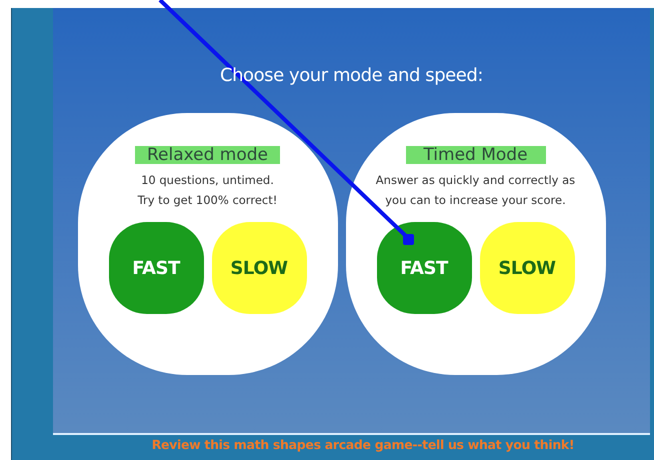  Describe the element at coordinates (207, 180) in the screenshot. I see `mode-description: 10 questions, untimed.` at that location.